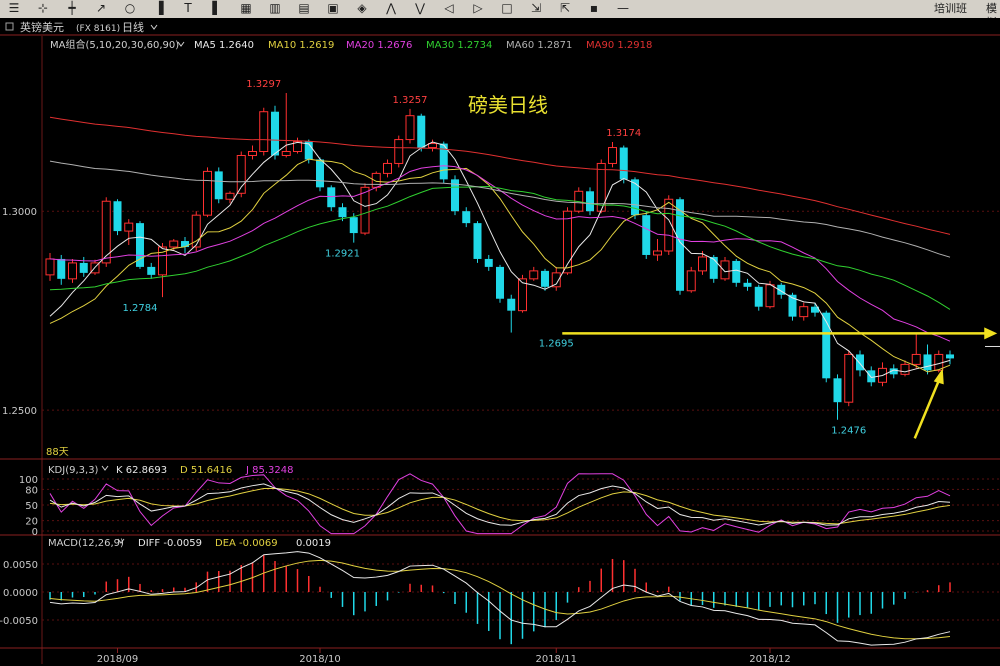  Describe the element at coordinates (140, 308) in the screenshot. I see `price-label: 1.2784` at that location.